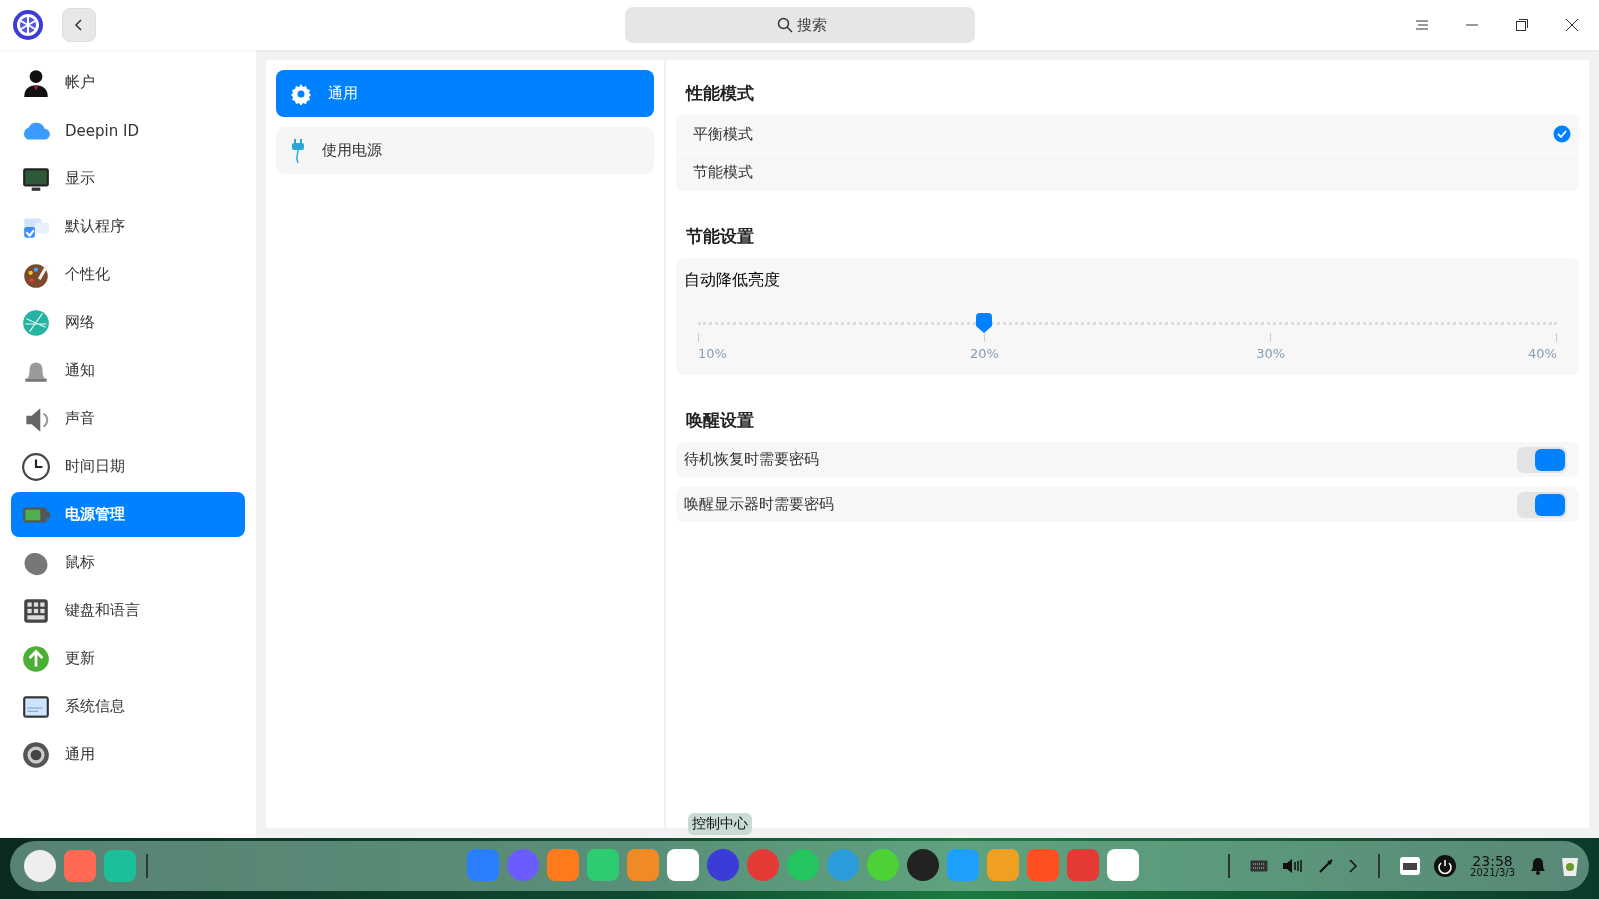 The image size is (1599, 899). I want to click on sidebar-item: 声音, so click(128, 418).